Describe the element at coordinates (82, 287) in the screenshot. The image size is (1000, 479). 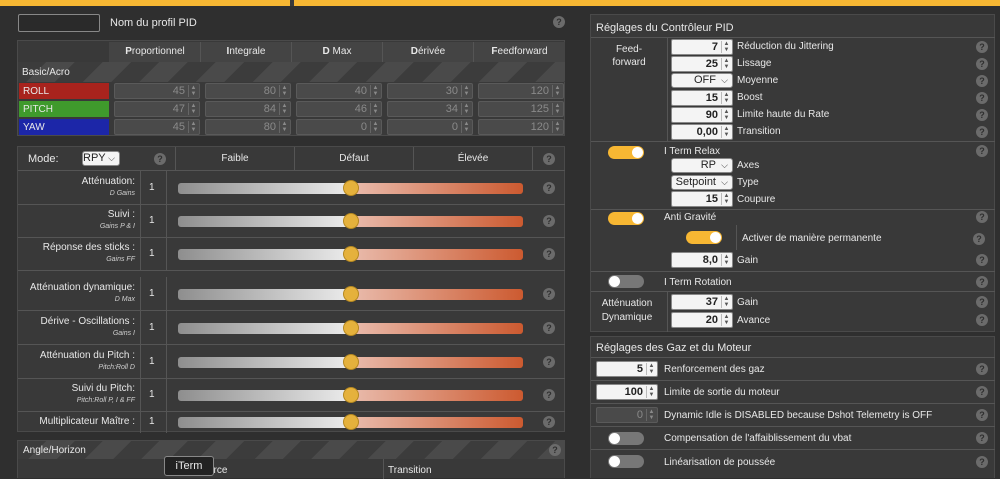
I see `slider-title: Atténuation dynamique:` at that location.